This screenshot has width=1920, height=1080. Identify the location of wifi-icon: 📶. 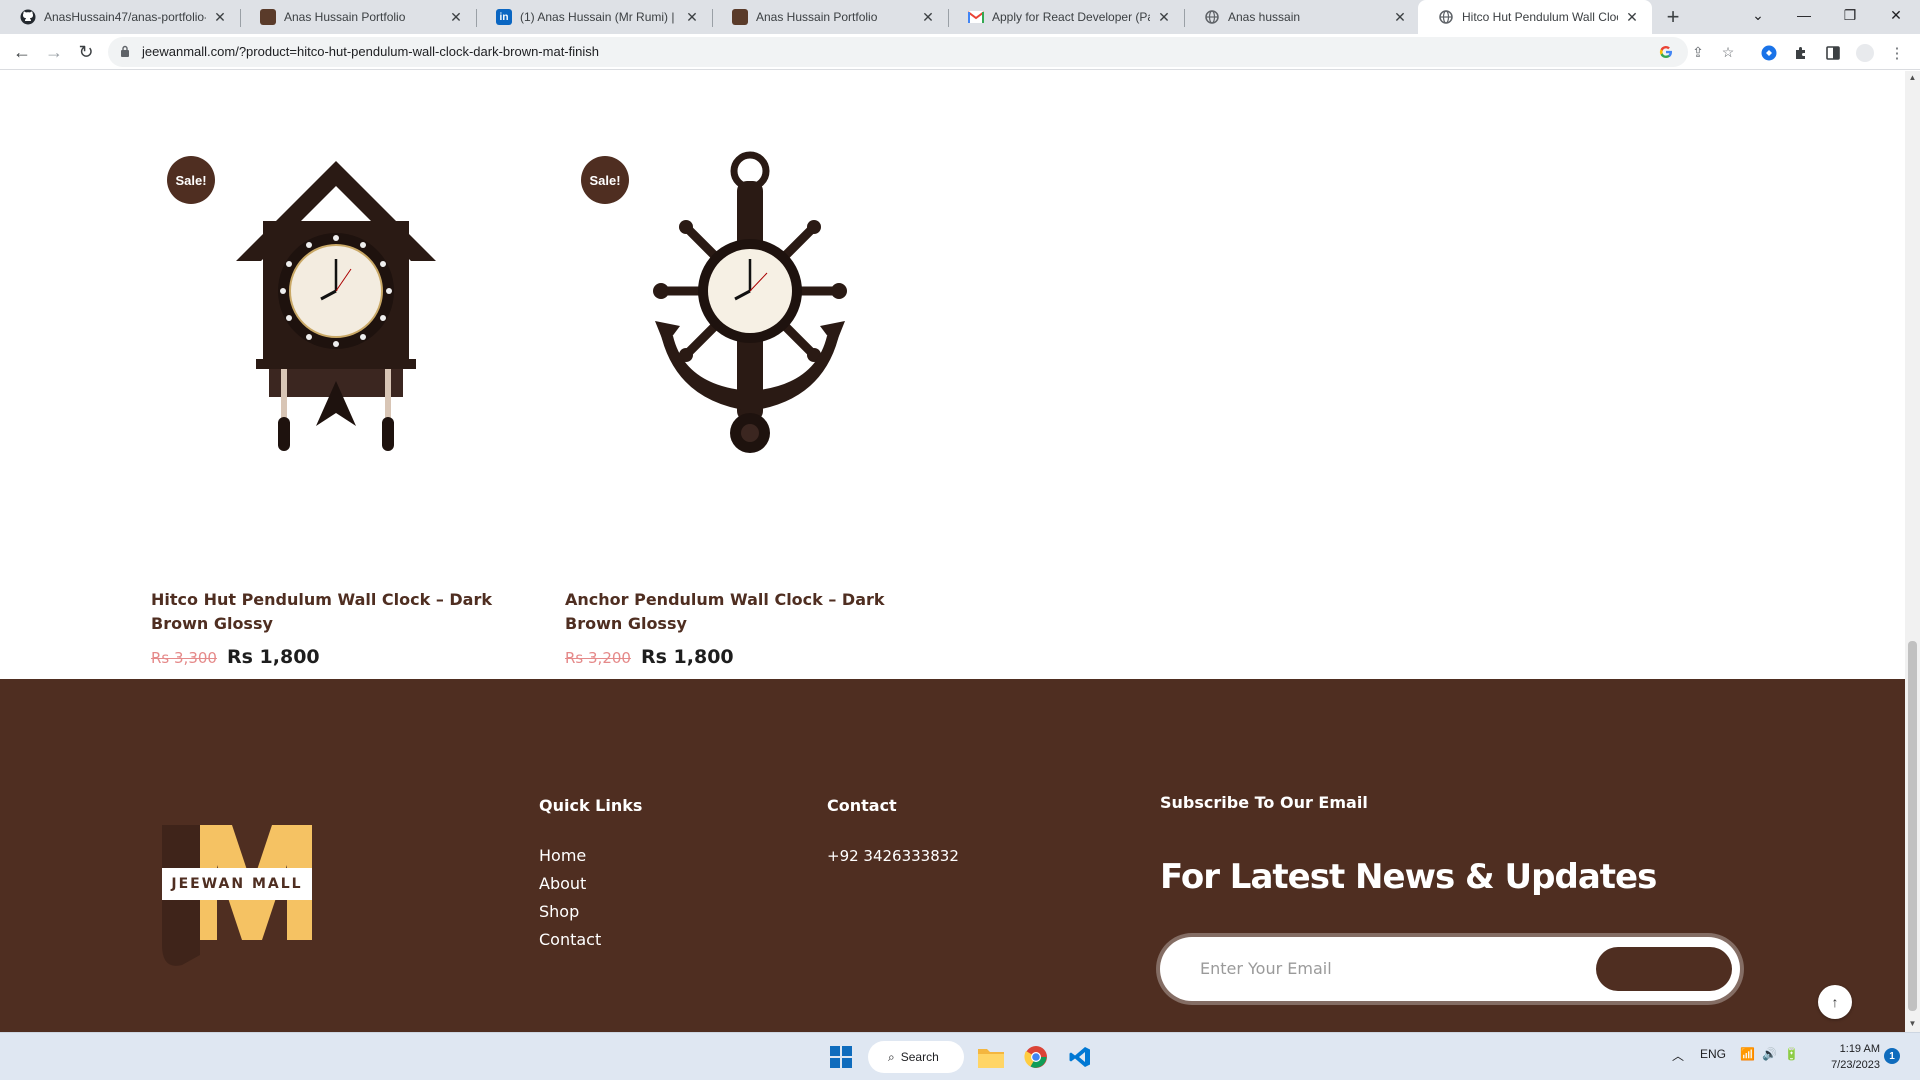
(1747, 1054).